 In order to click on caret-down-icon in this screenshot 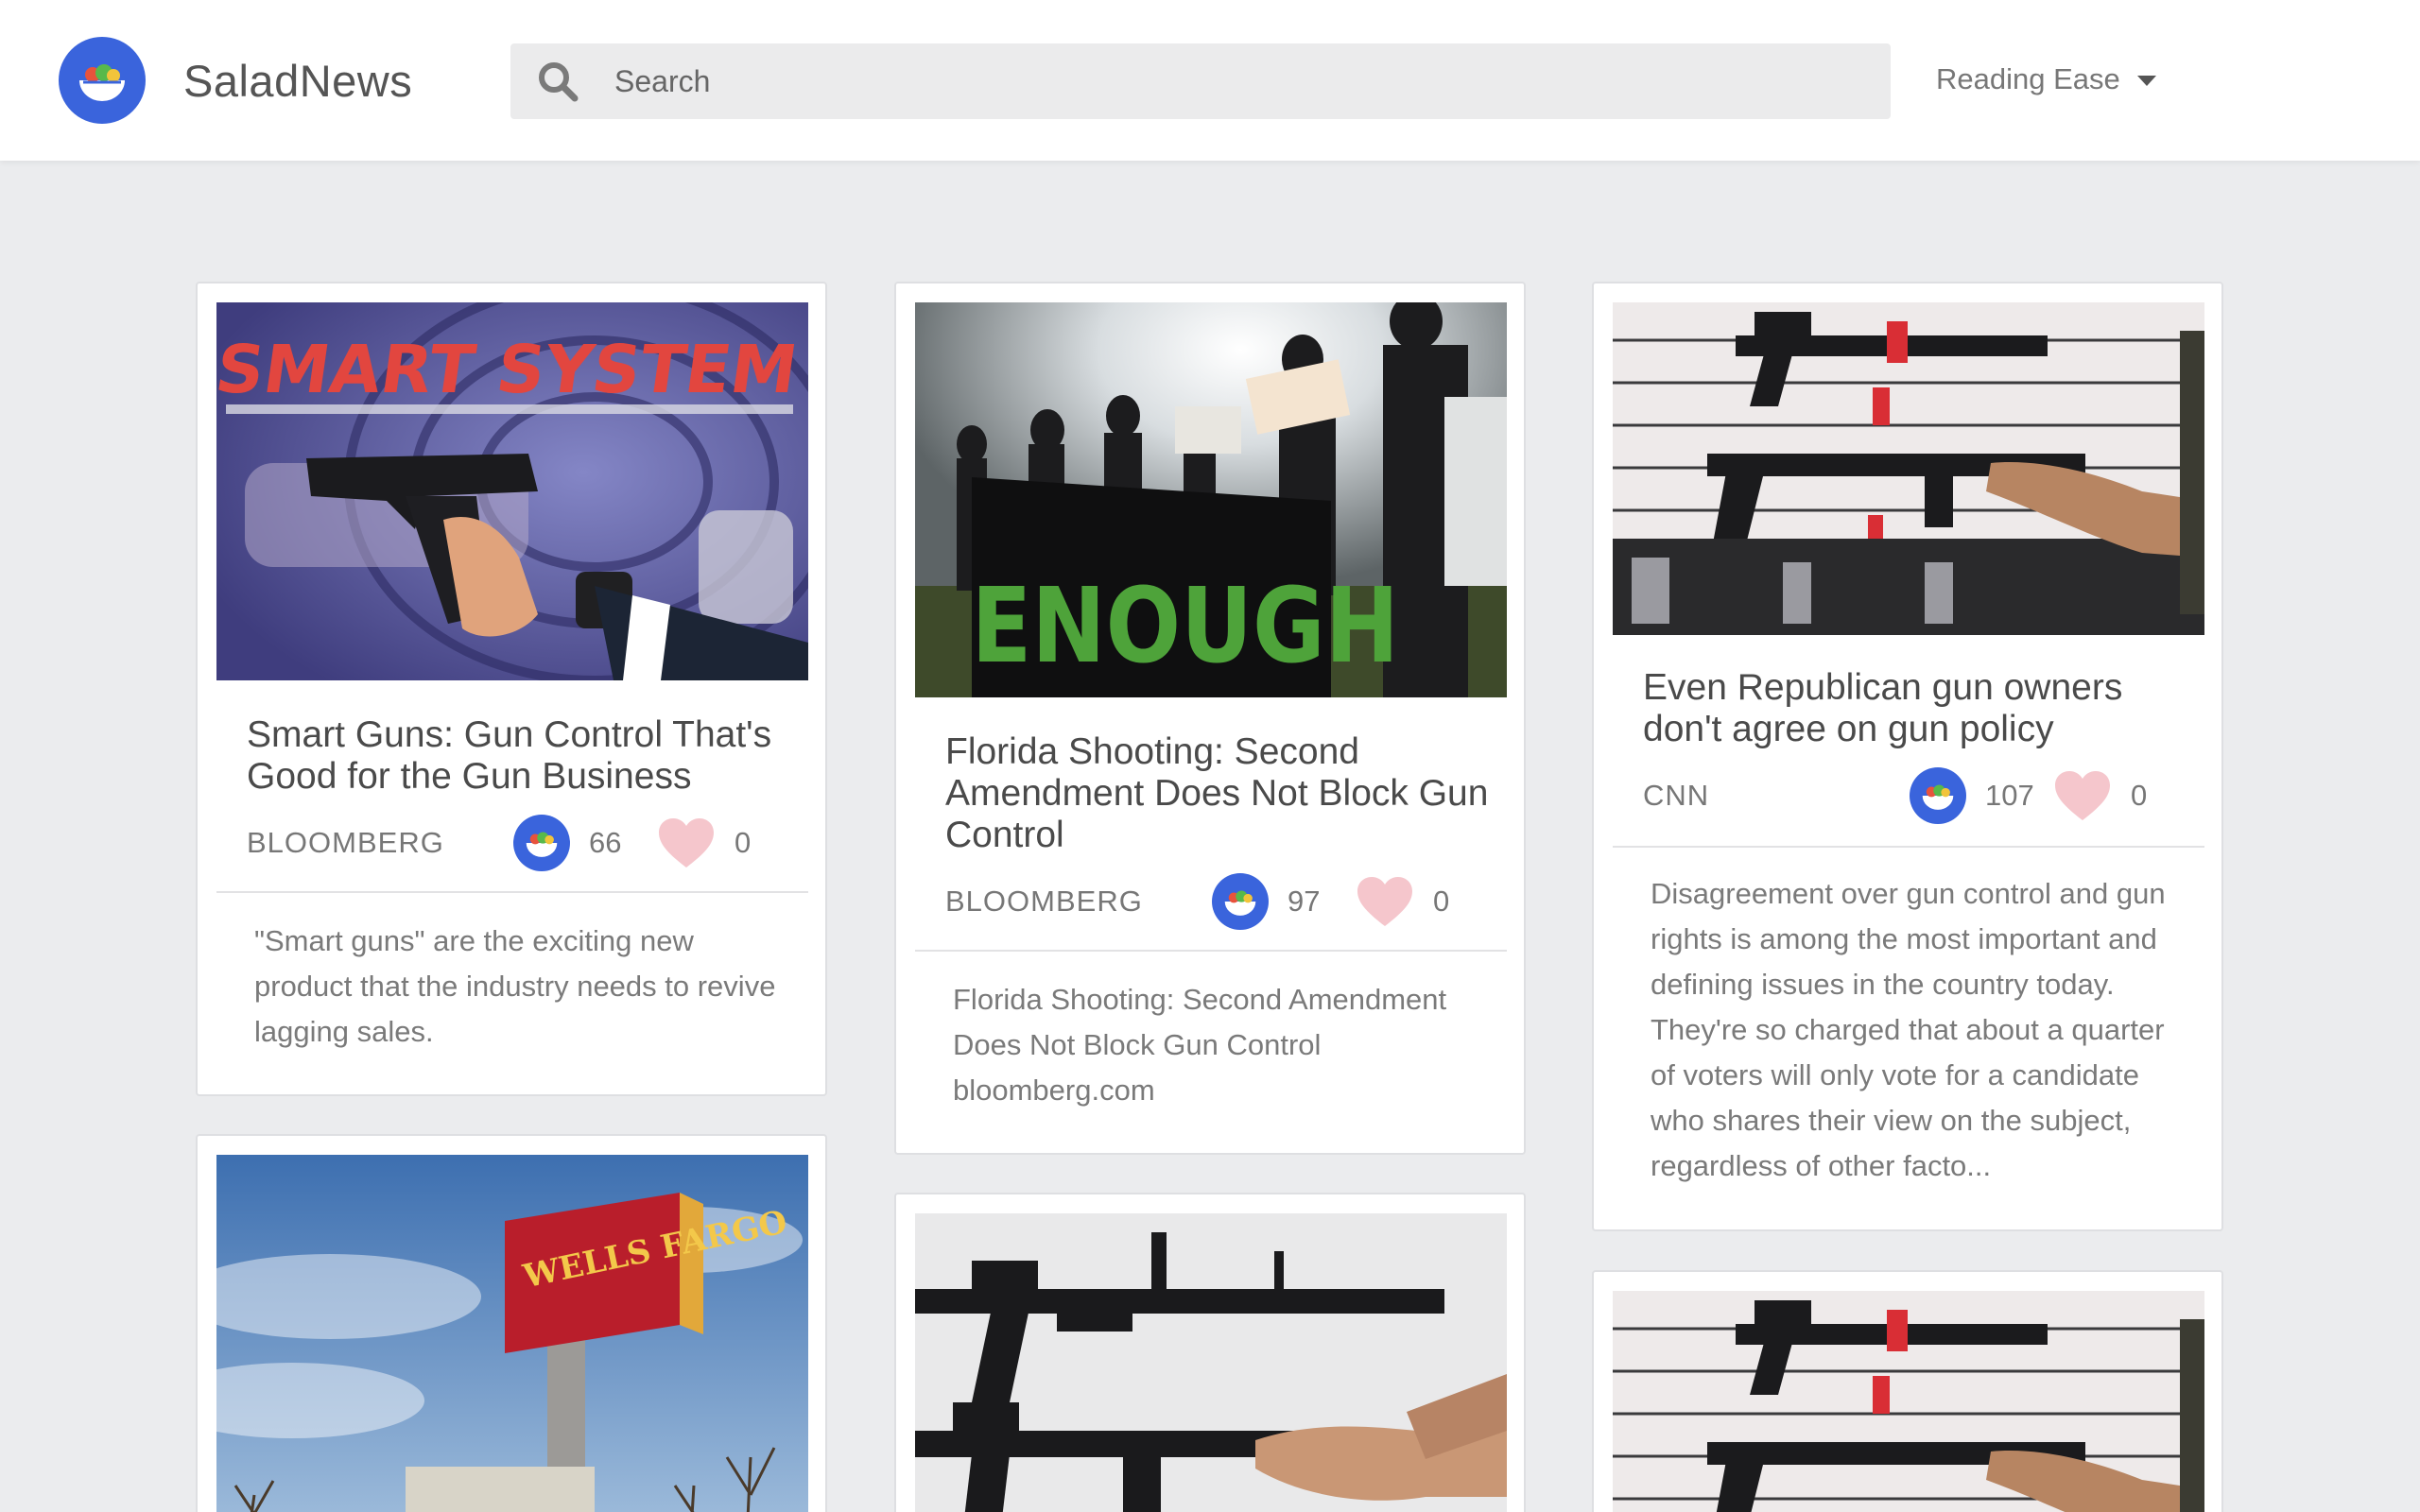, I will do `click(2146, 80)`.